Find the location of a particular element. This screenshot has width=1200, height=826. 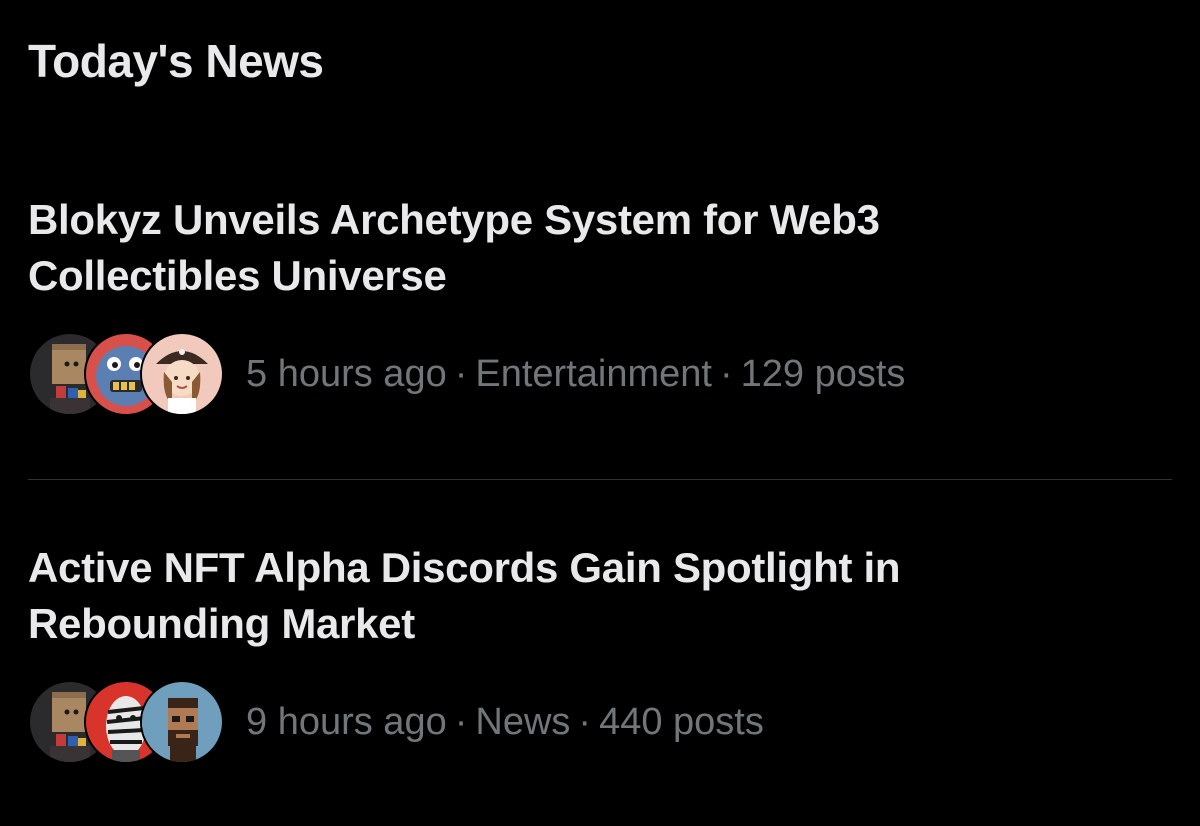

section-title: Today's News is located at coordinates (176, 61).